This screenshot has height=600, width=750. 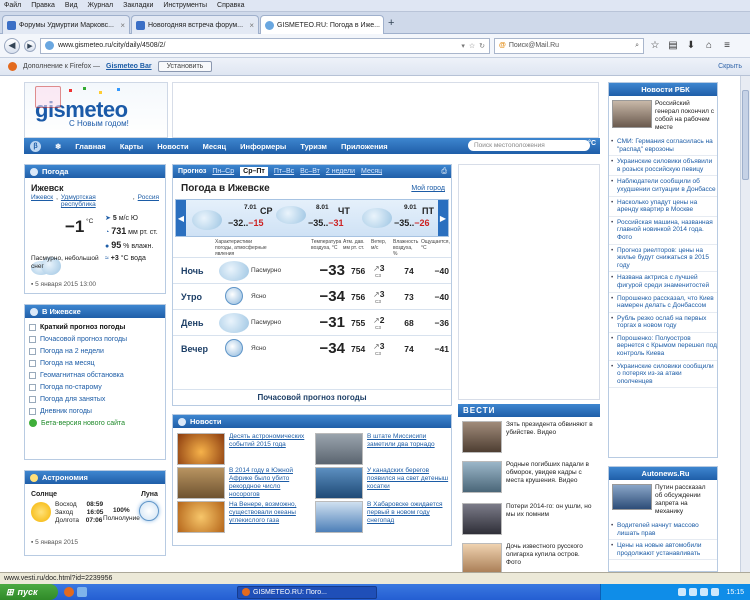 What do you see at coordinates (340, 171) in the screenshot?
I see `tab-2-weeks: 2 недели` at bounding box center [340, 171].